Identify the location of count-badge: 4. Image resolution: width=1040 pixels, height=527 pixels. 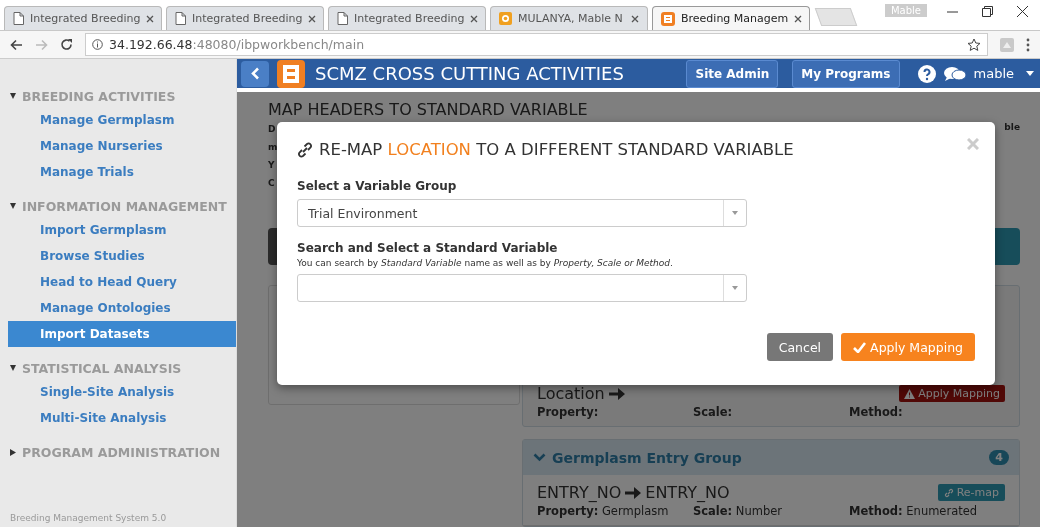
(999, 457).